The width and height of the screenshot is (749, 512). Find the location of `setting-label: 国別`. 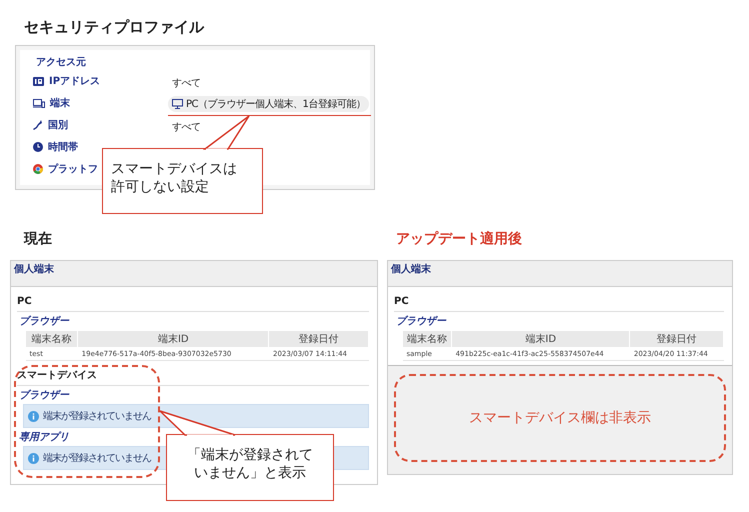

setting-label: 国別 is located at coordinates (58, 125).